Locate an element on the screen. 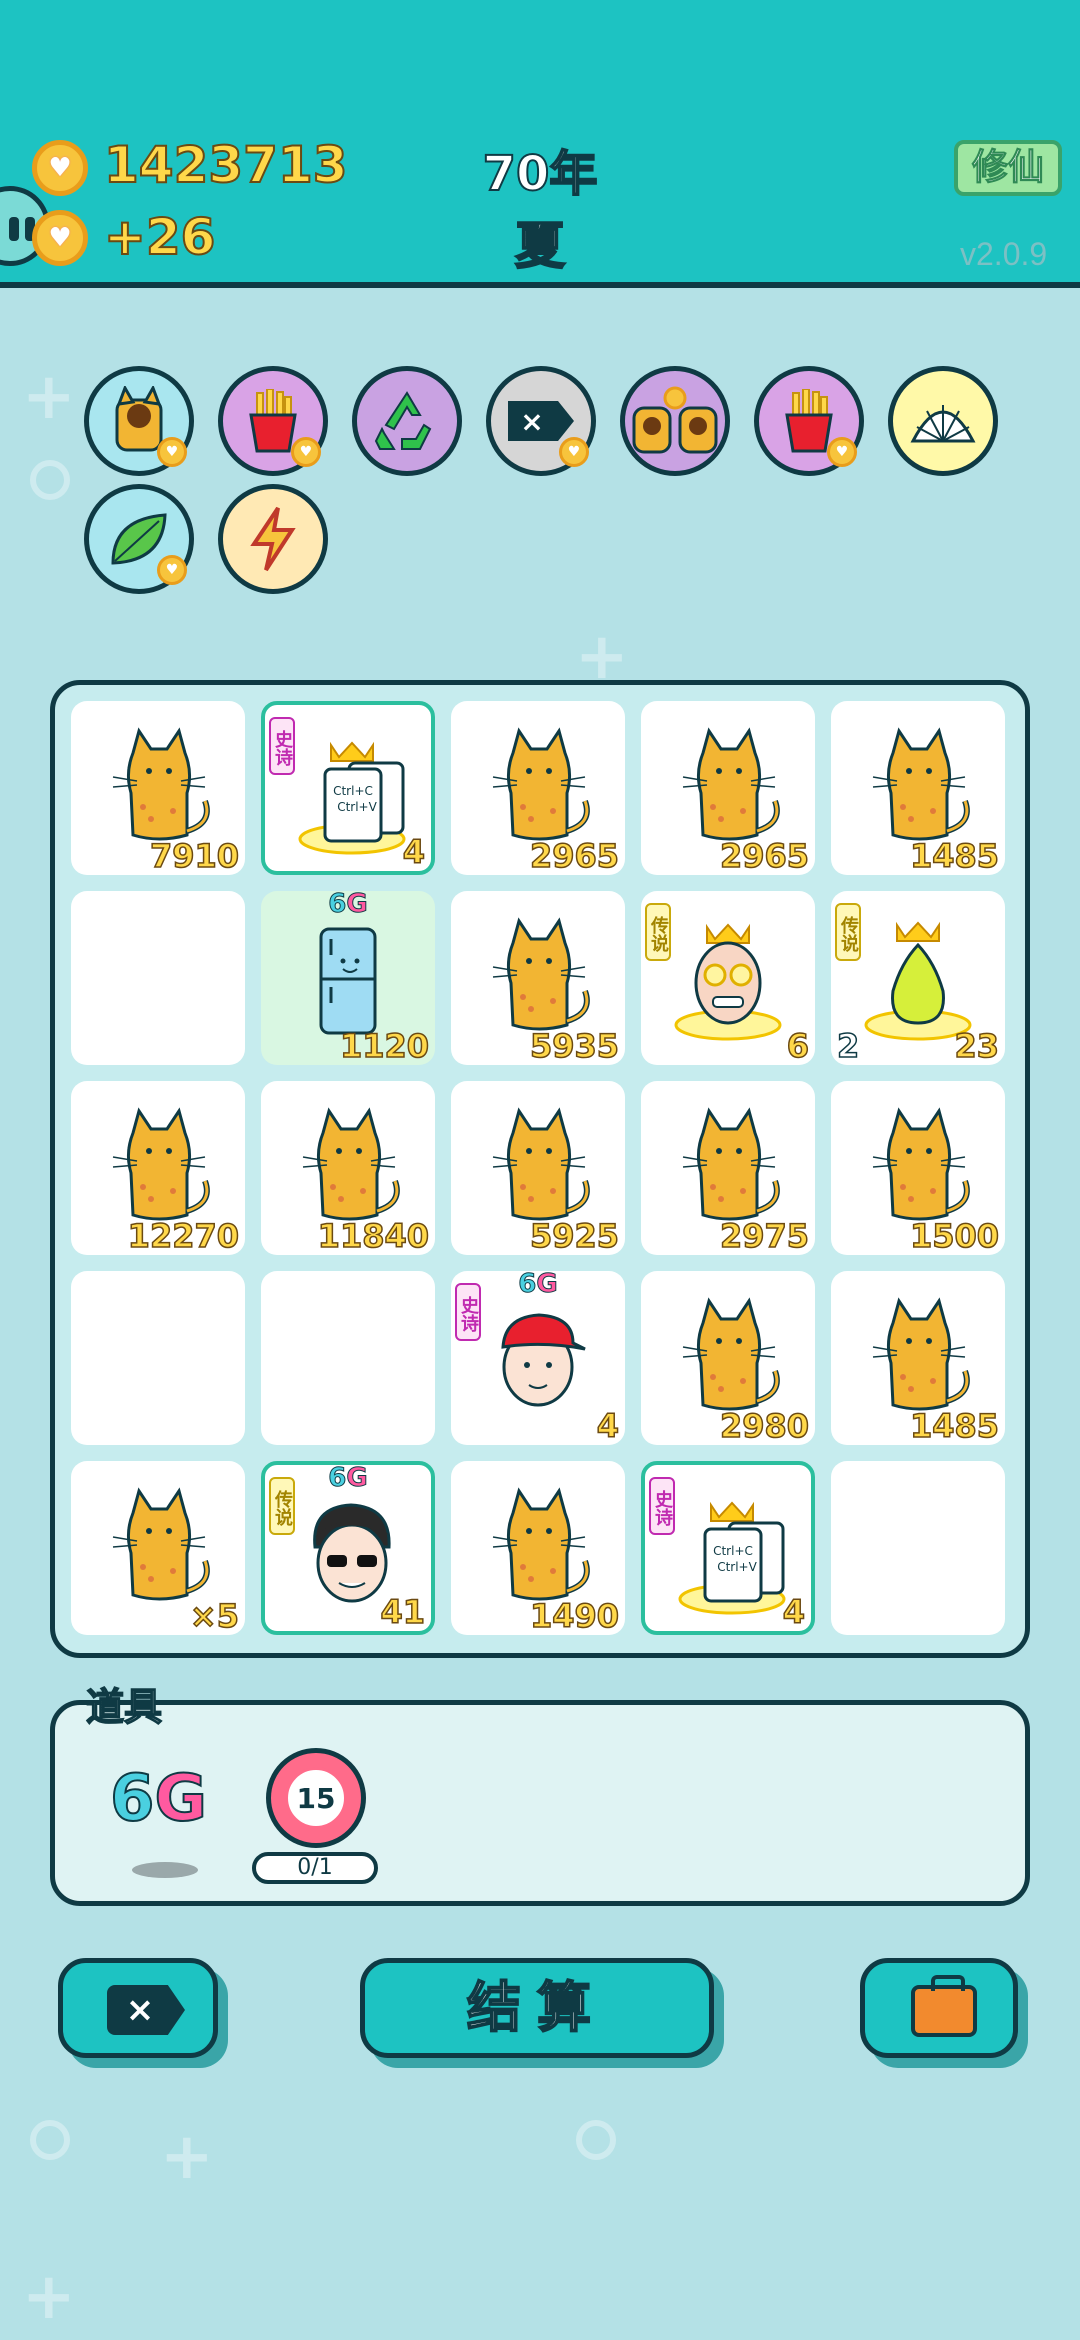  board-cell-cat: 5925 is located at coordinates (538, 1168).